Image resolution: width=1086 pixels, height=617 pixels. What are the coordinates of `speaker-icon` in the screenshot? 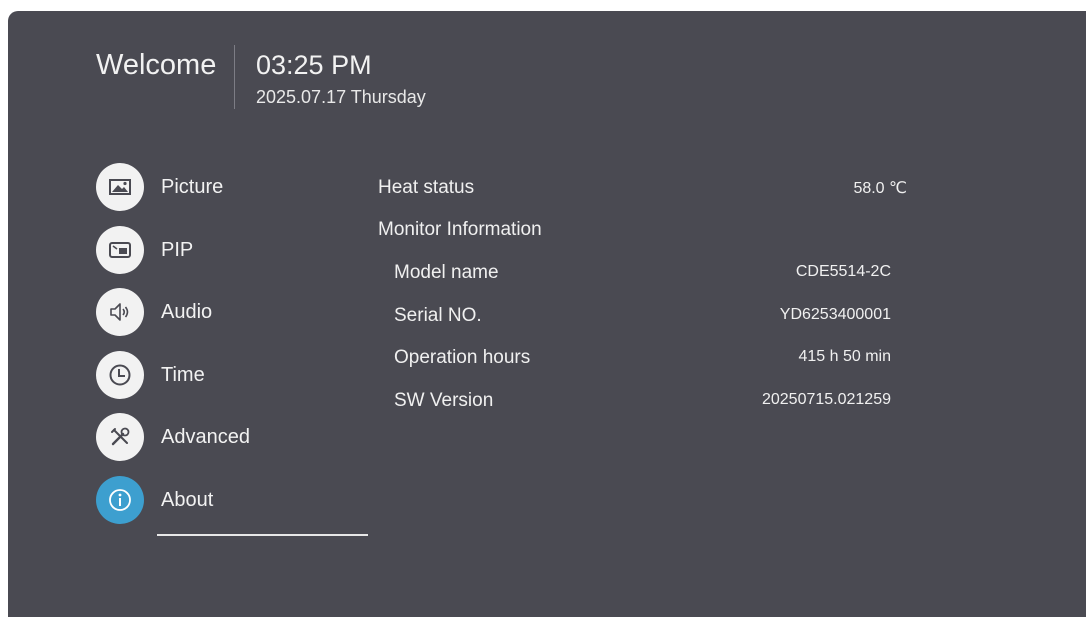 It's located at (120, 312).